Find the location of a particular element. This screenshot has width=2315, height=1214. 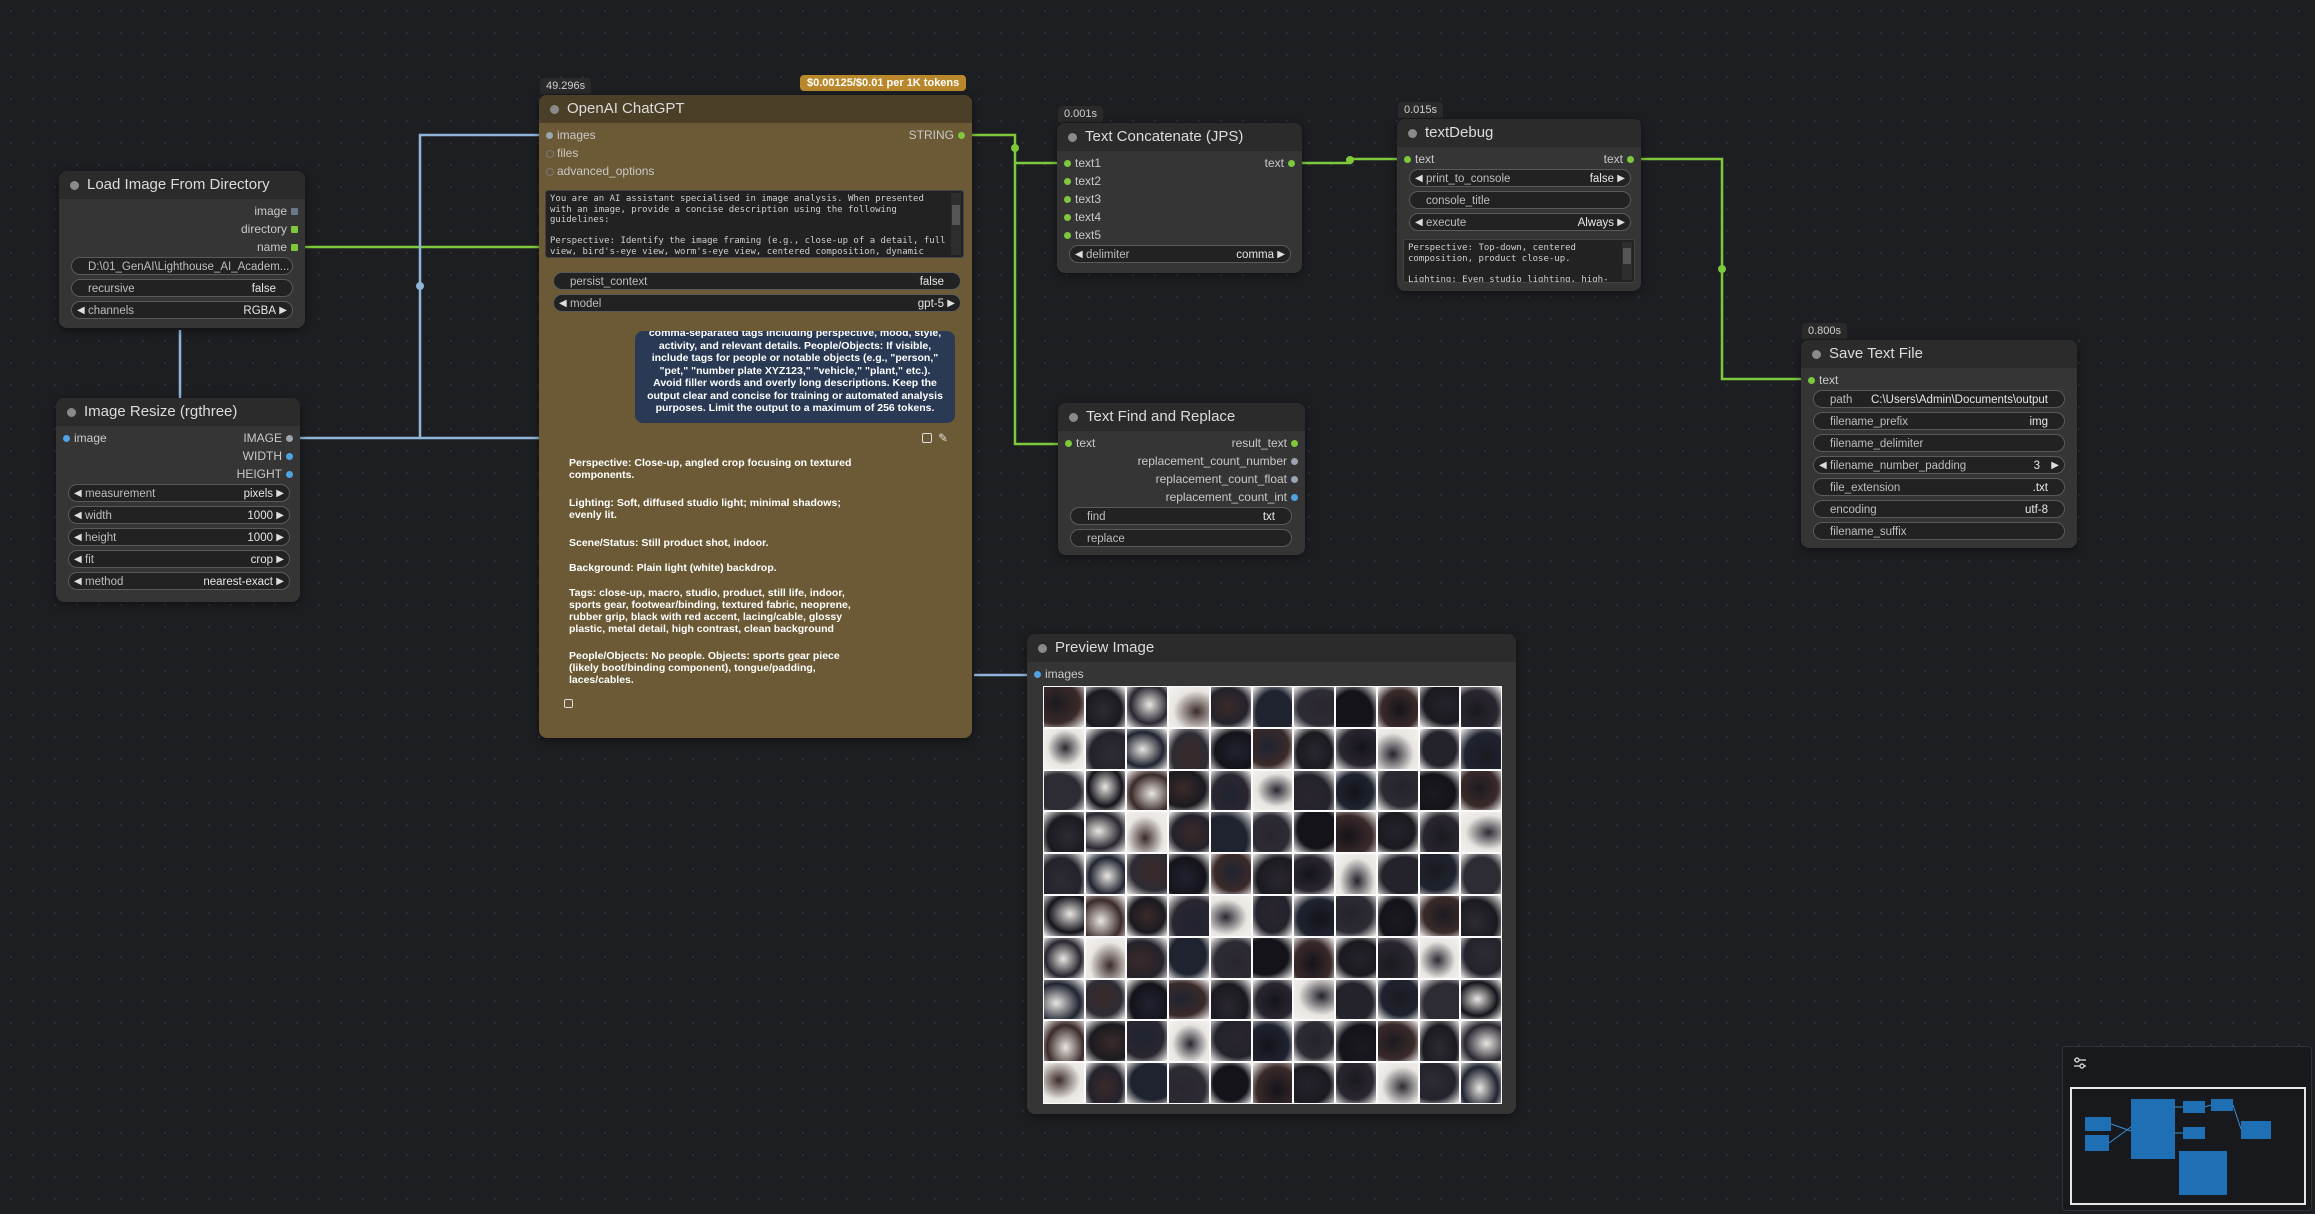

output-image: image is located at coordinates (279, 211).